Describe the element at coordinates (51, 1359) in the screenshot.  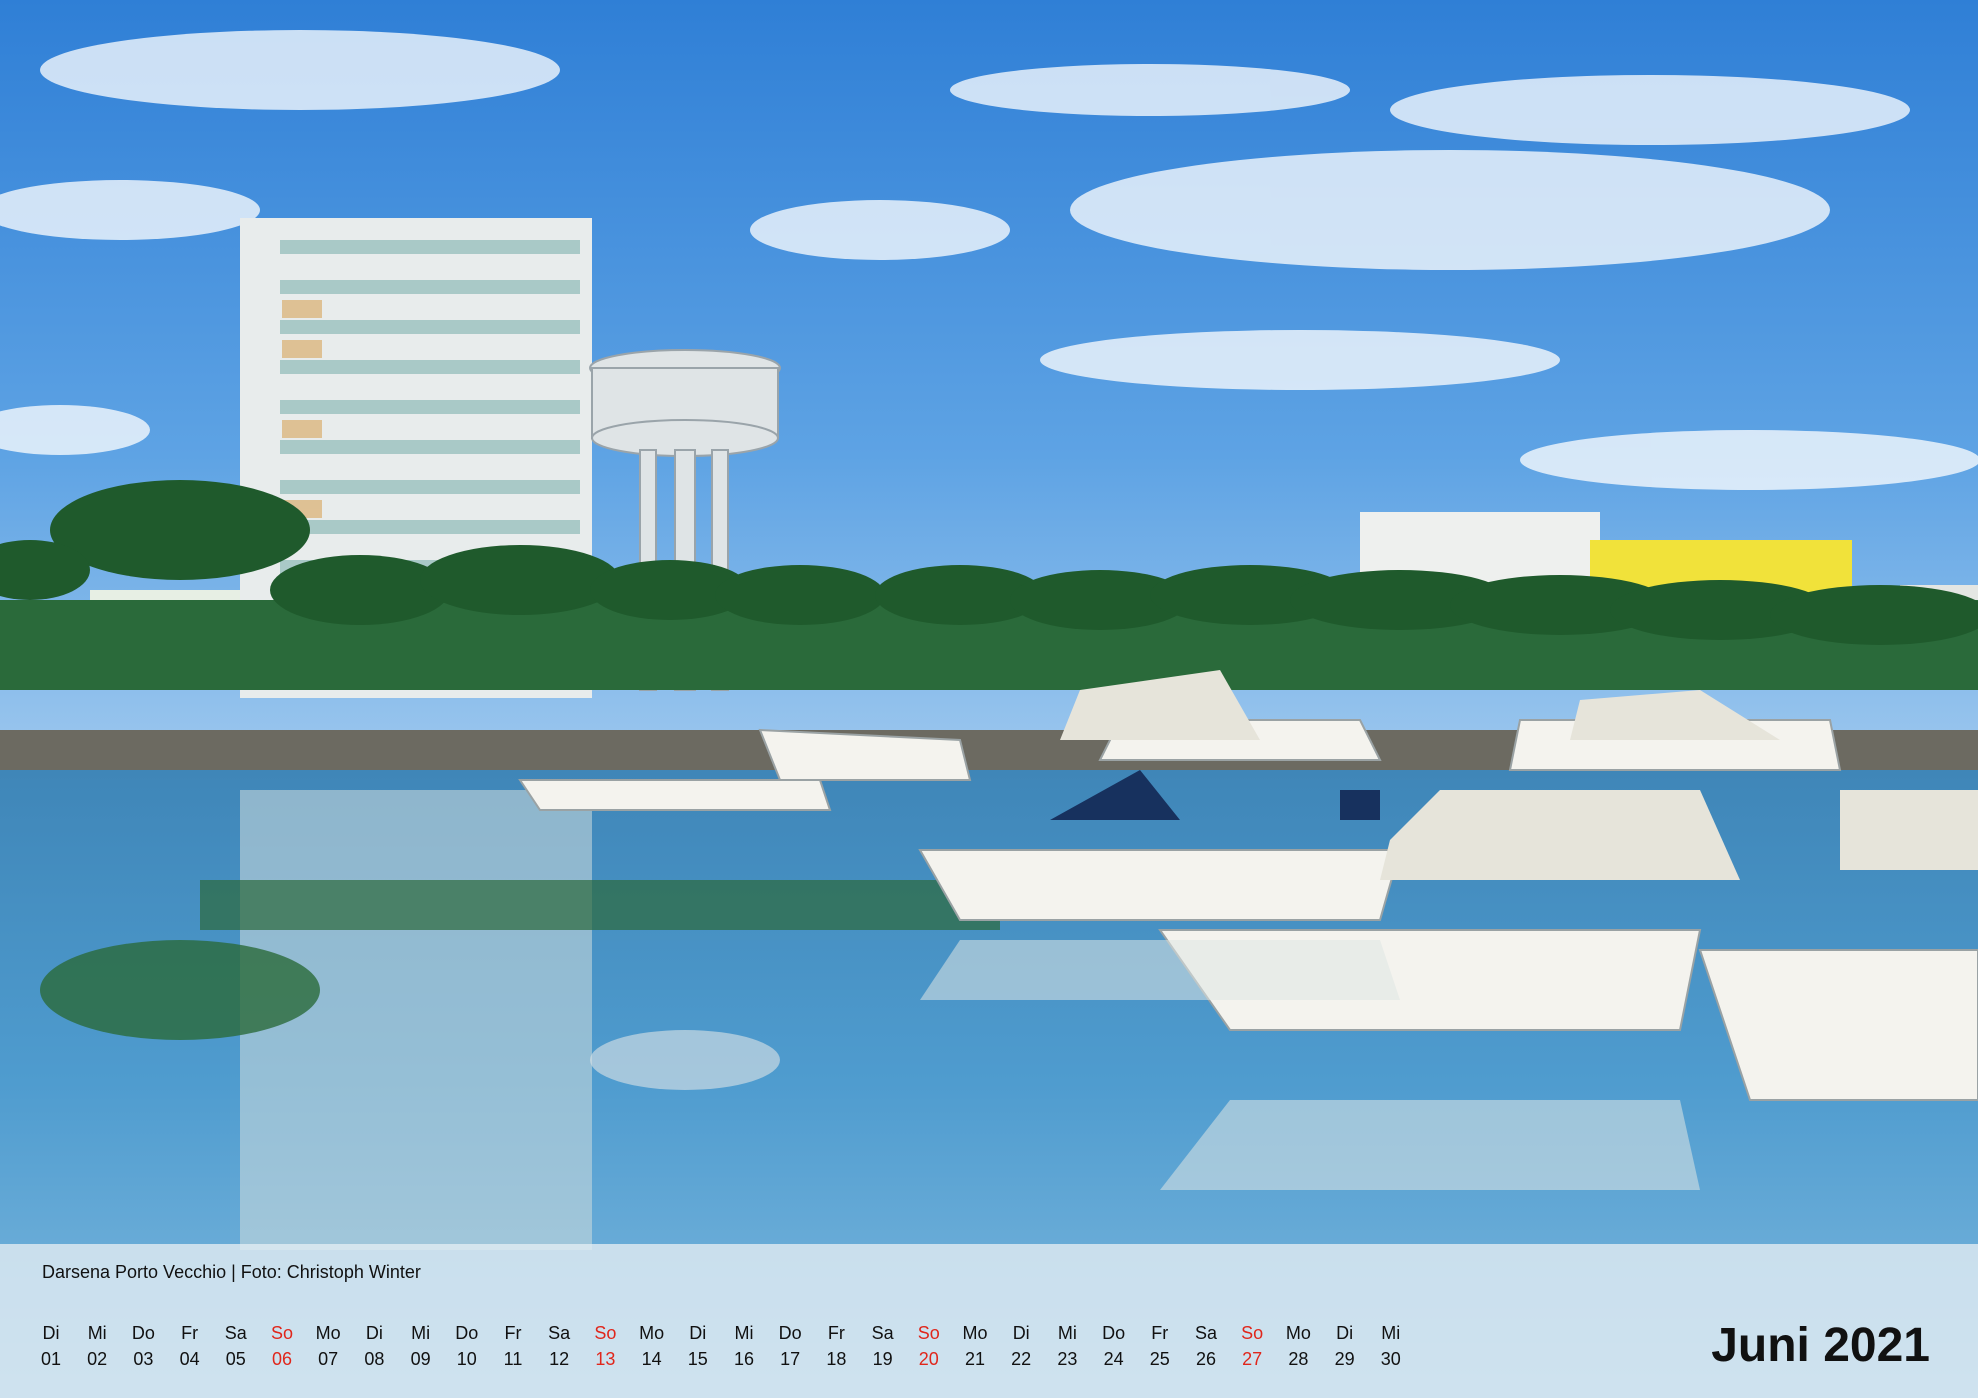
I see `date-number: 01` at that location.